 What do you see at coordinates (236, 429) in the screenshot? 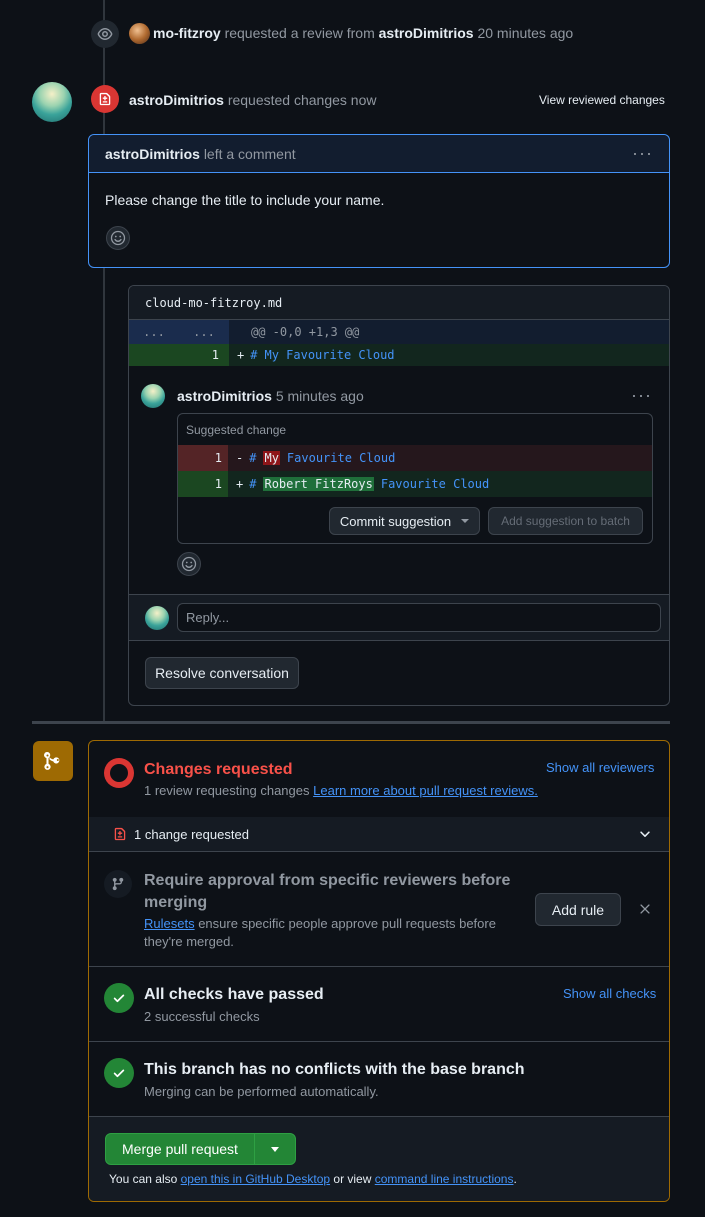
I see `suggested-change-label: Suggested change` at bounding box center [236, 429].